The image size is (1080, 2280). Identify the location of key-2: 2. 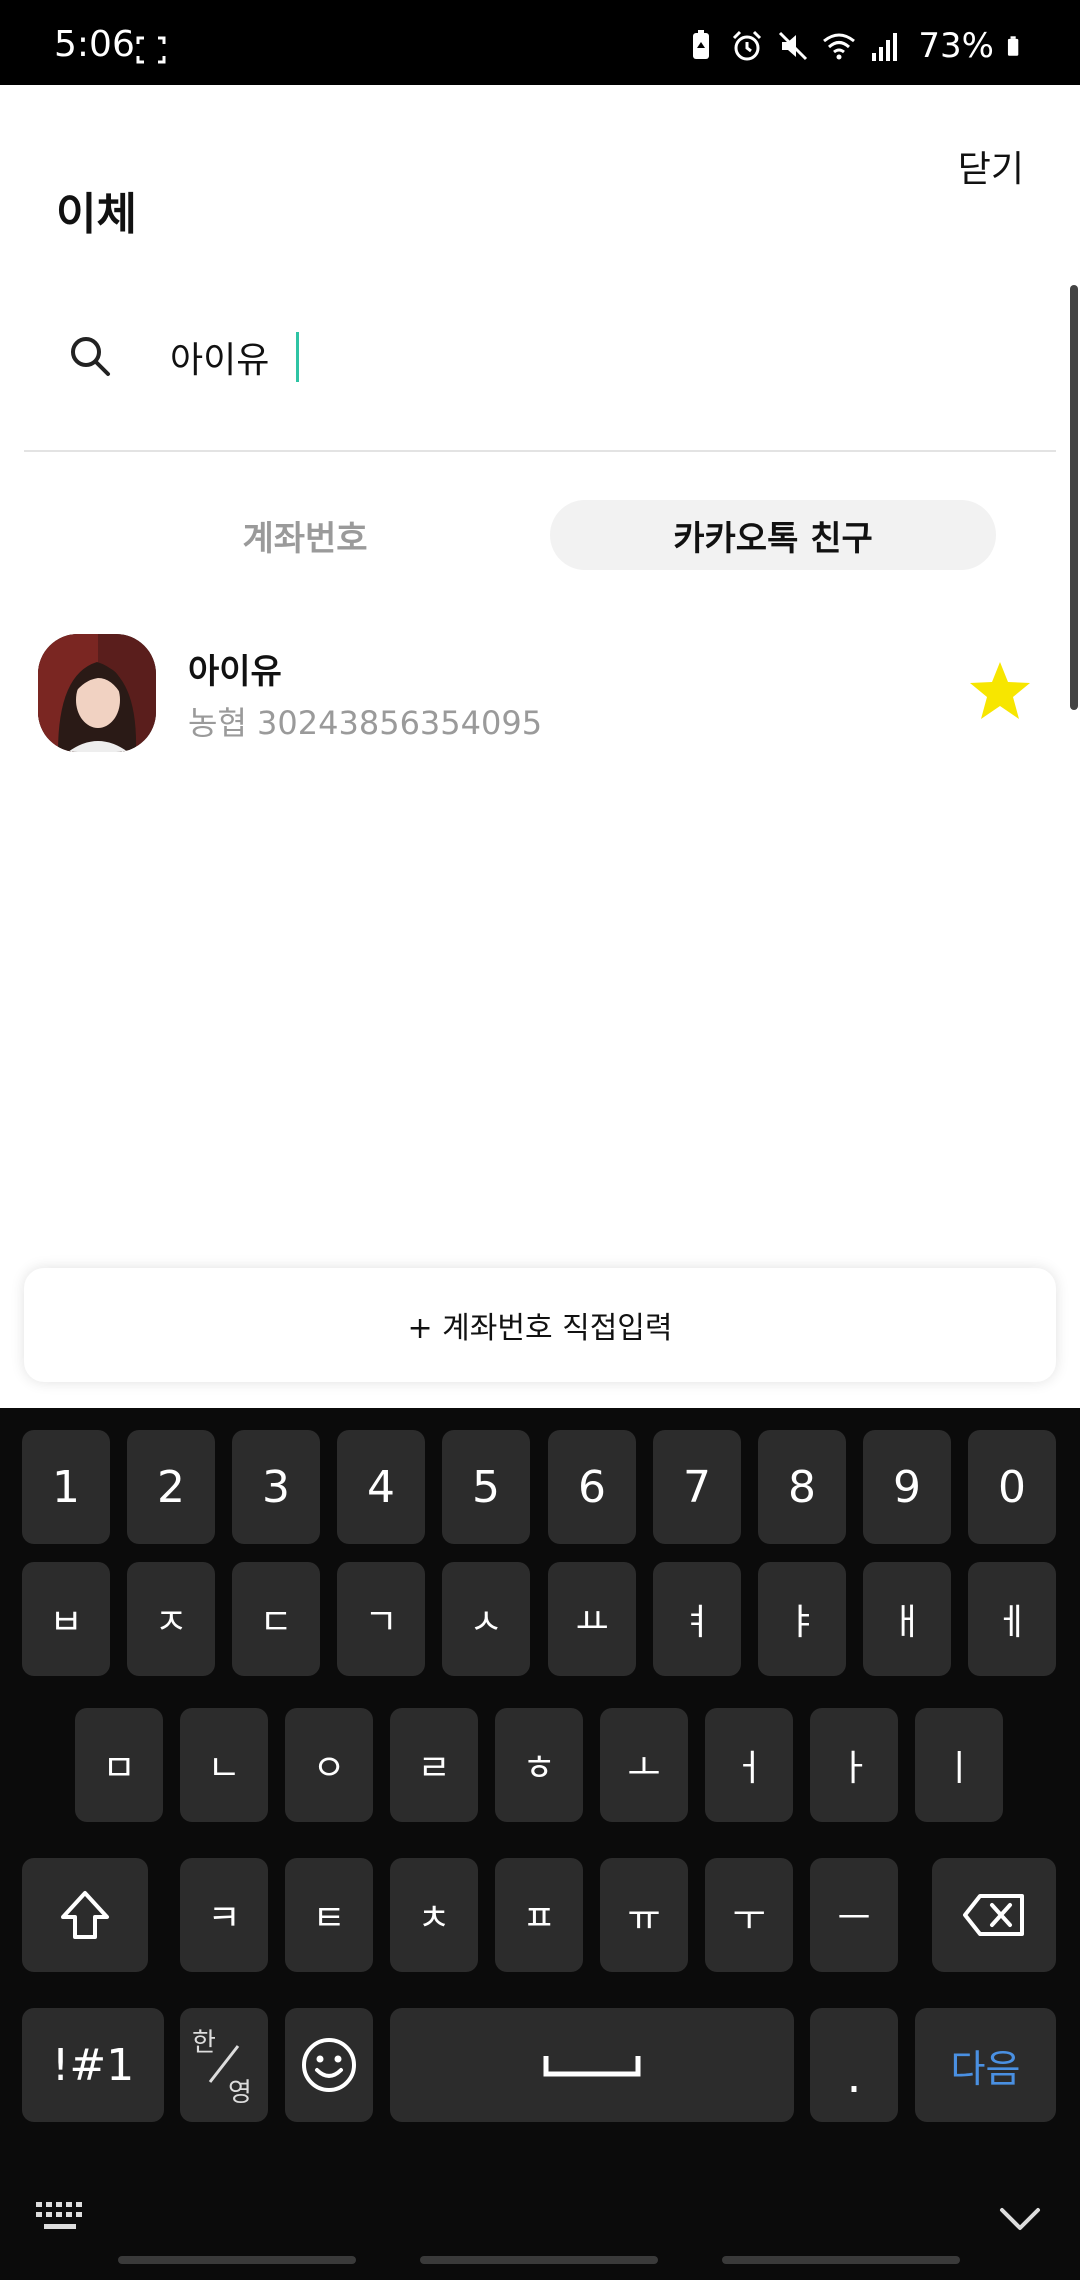
(171, 1487).